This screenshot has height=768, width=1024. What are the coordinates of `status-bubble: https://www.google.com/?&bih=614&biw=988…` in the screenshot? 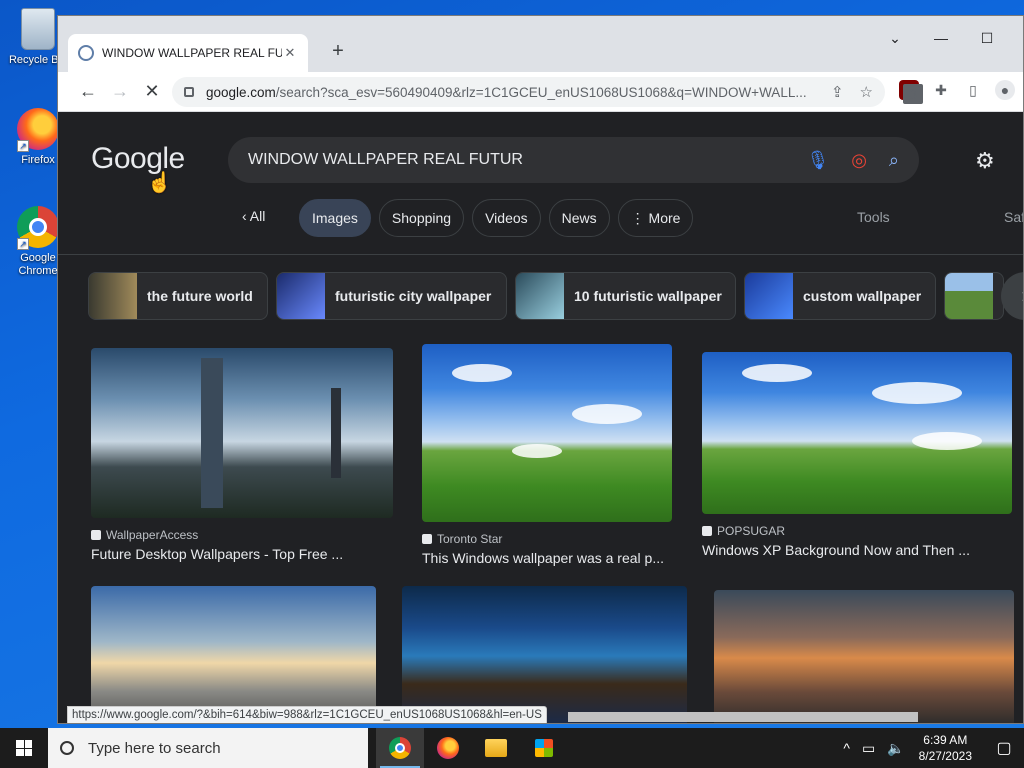 It's located at (307, 714).